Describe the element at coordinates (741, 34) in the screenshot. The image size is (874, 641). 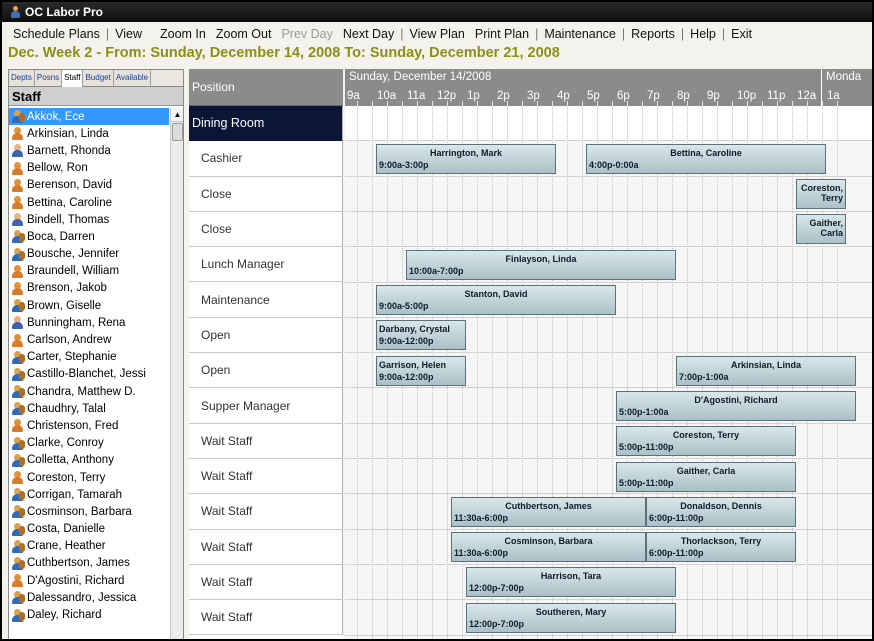
I see `menu-exit: Exit` at that location.